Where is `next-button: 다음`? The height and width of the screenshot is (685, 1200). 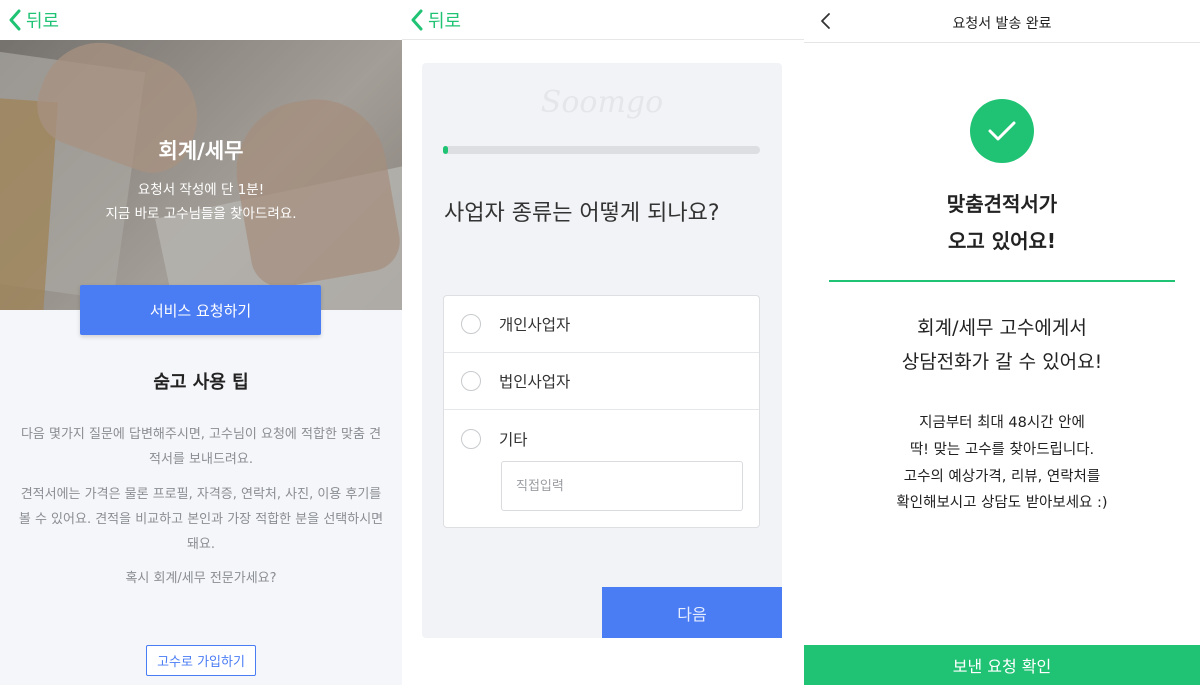
next-button: 다음 is located at coordinates (692, 612).